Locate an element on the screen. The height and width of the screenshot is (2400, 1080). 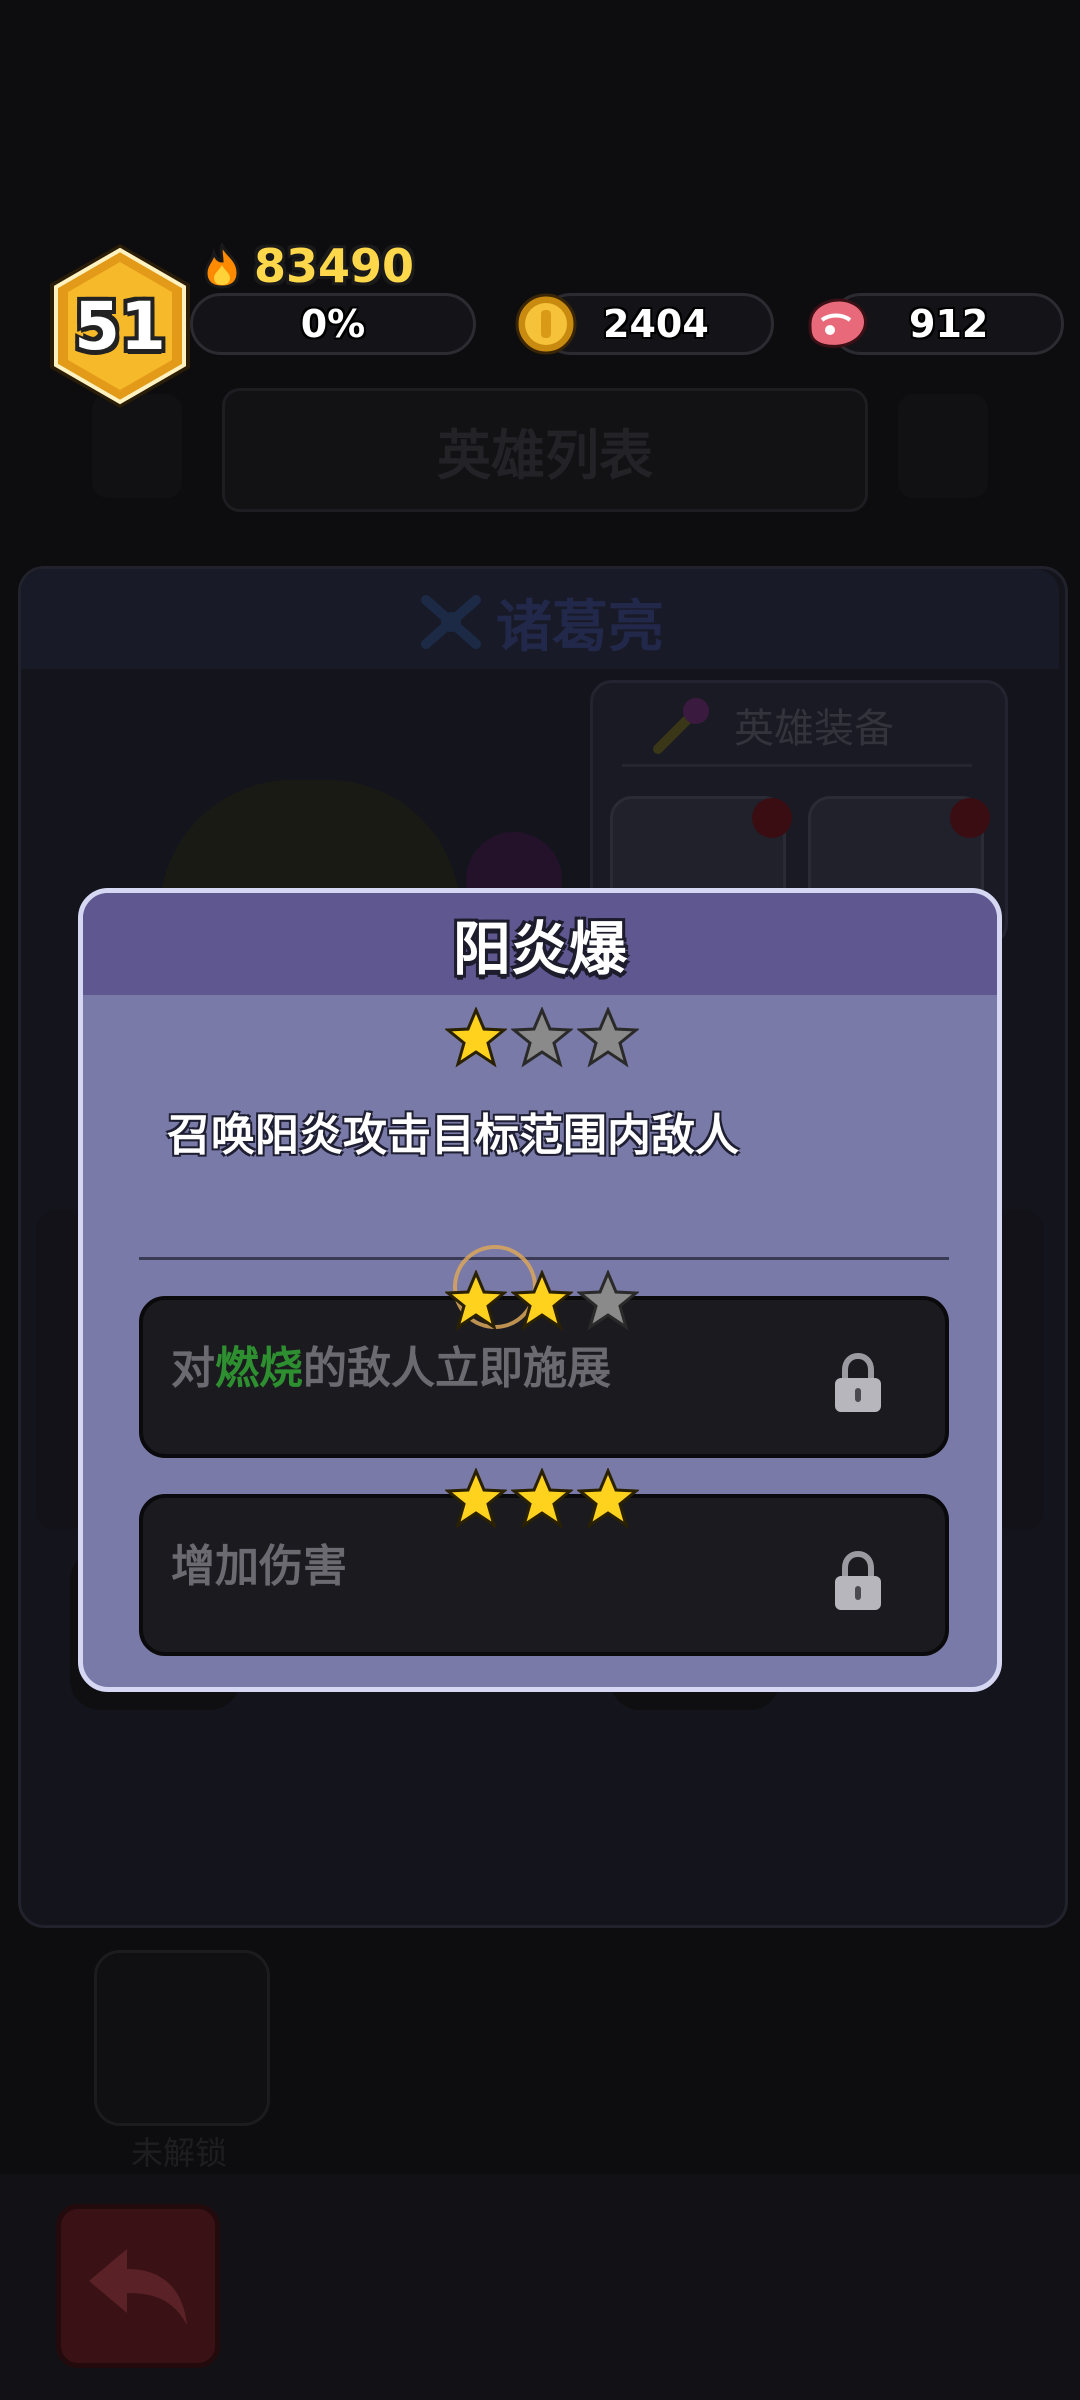
hero-list-title: 英雄列表 is located at coordinates (545, 450).